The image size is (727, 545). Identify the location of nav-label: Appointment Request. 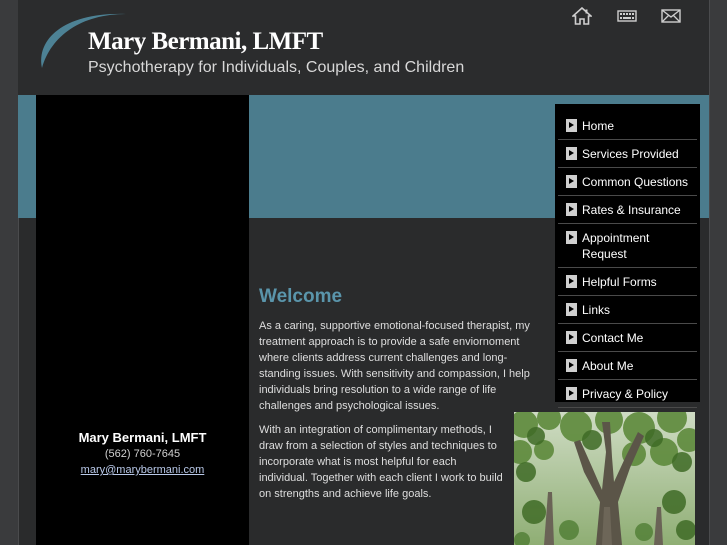
(616, 246).